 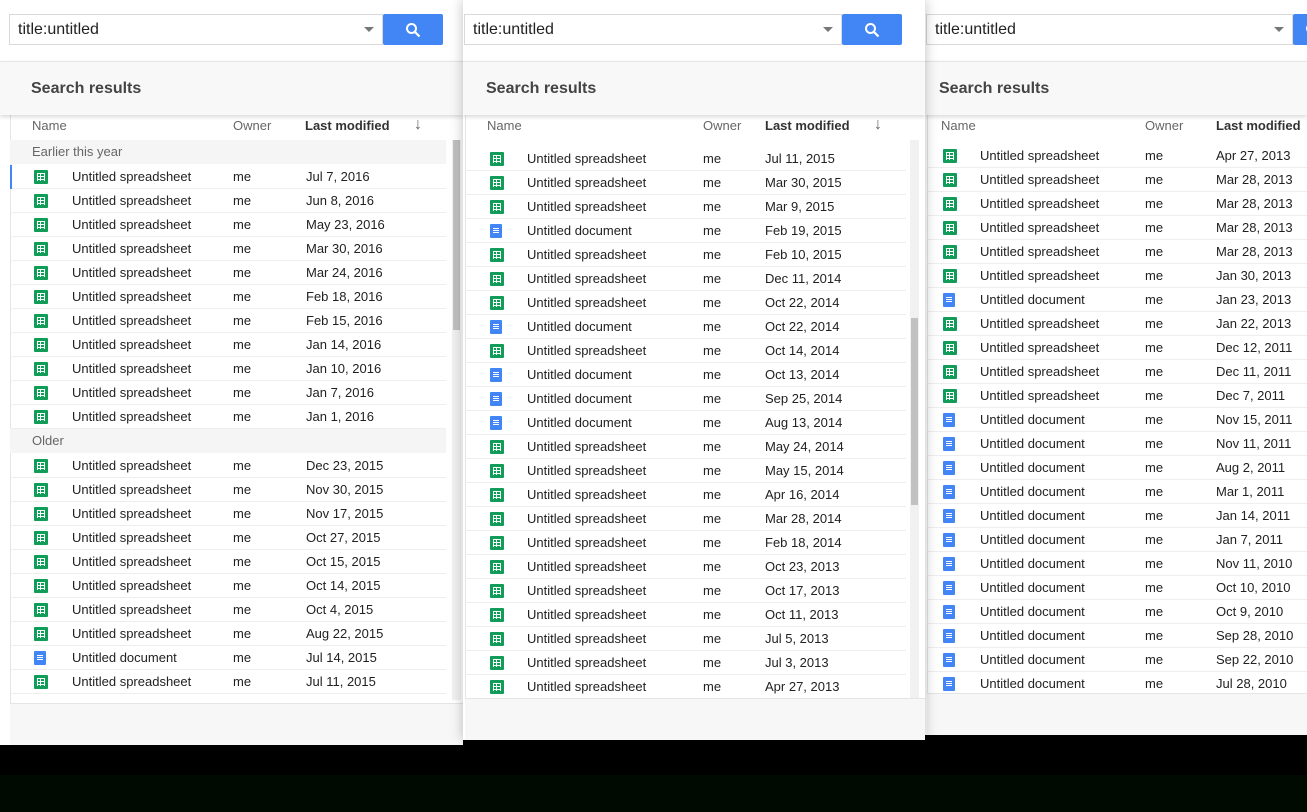 What do you see at coordinates (1117, 444) in the screenshot?
I see `file-row: Untitled document me Nov 11, 2011` at bounding box center [1117, 444].